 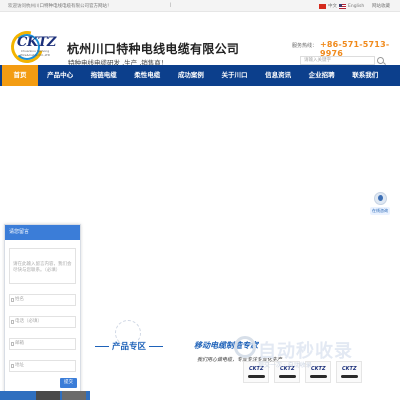 I want to click on location-icon, so click(x=12, y=366).